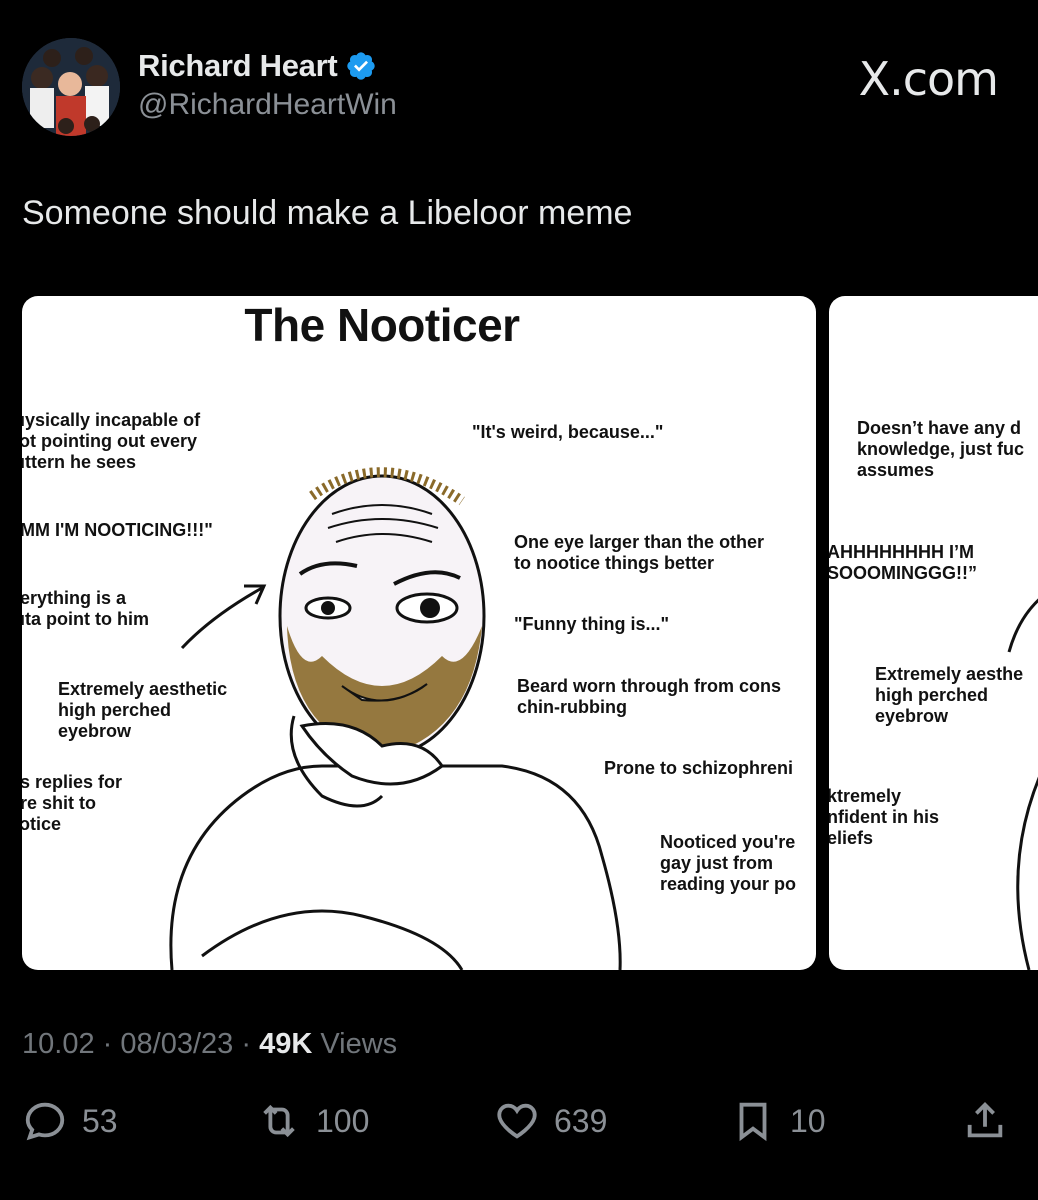 The image size is (1038, 1200). Describe the element at coordinates (286, 1044) in the screenshot. I see `views-count: 49K` at that location.